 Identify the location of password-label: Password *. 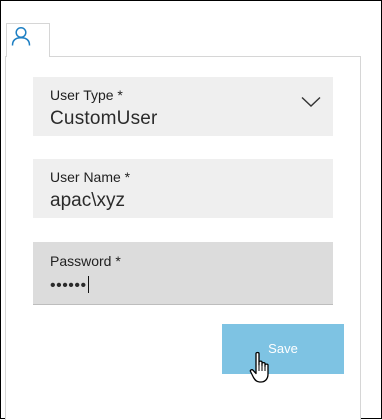
(85, 261).